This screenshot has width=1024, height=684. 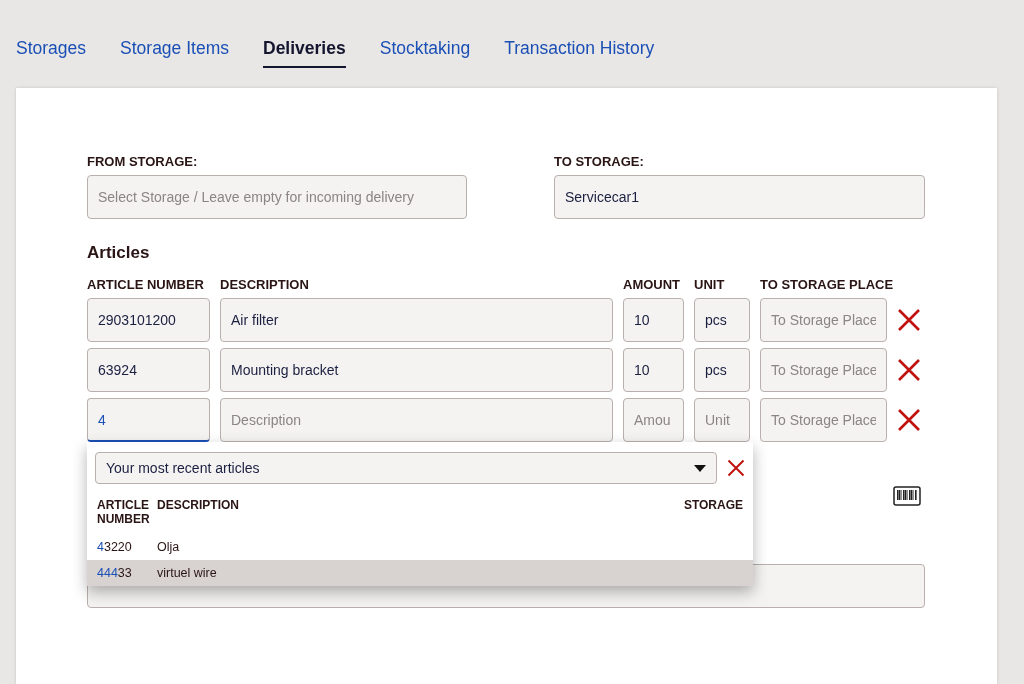 What do you see at coordinates (51, 52) in the screenshot?
I see `tab: Storages` at bounding box center [51, 52].